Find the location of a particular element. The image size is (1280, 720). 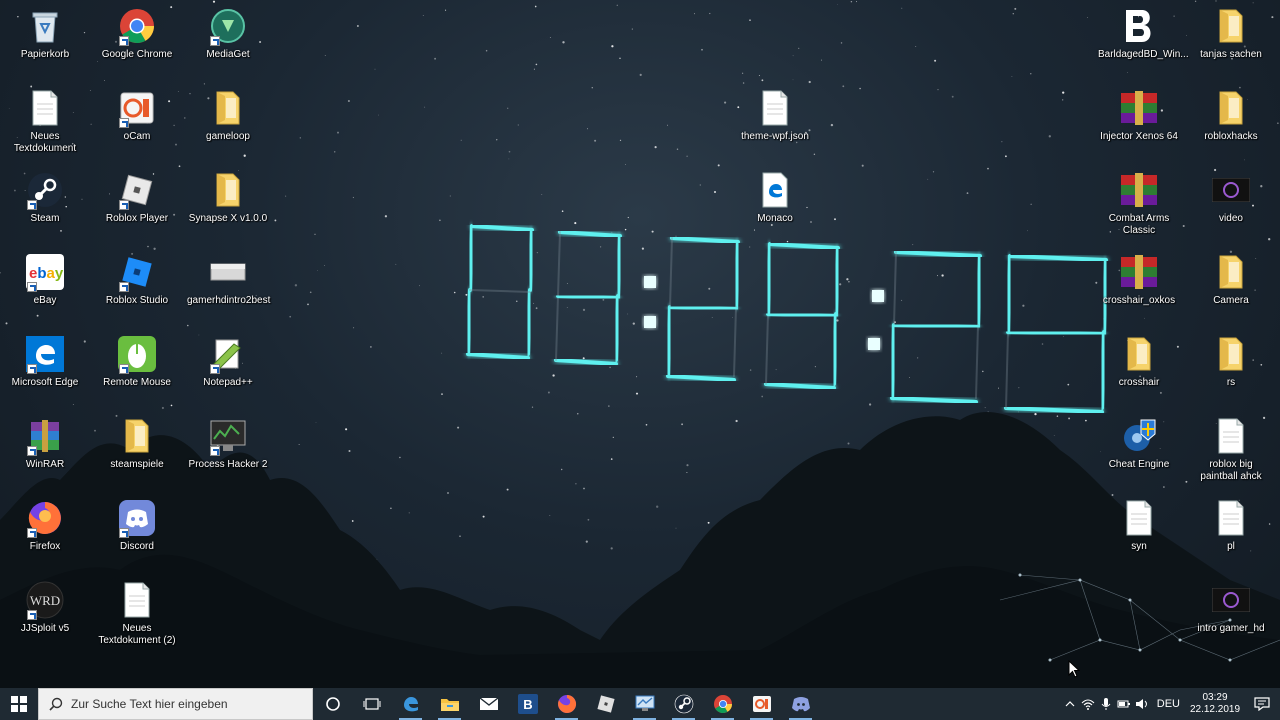

desktop-icon-intro-gamer-hd: intro gamer_hd is located at coordinates (1231, 607).